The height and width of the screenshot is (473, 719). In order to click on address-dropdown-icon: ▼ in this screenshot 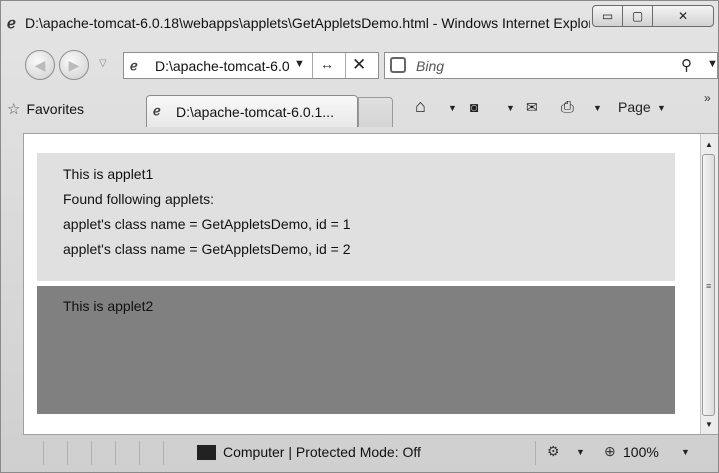, I will do `click(299, 64)`.